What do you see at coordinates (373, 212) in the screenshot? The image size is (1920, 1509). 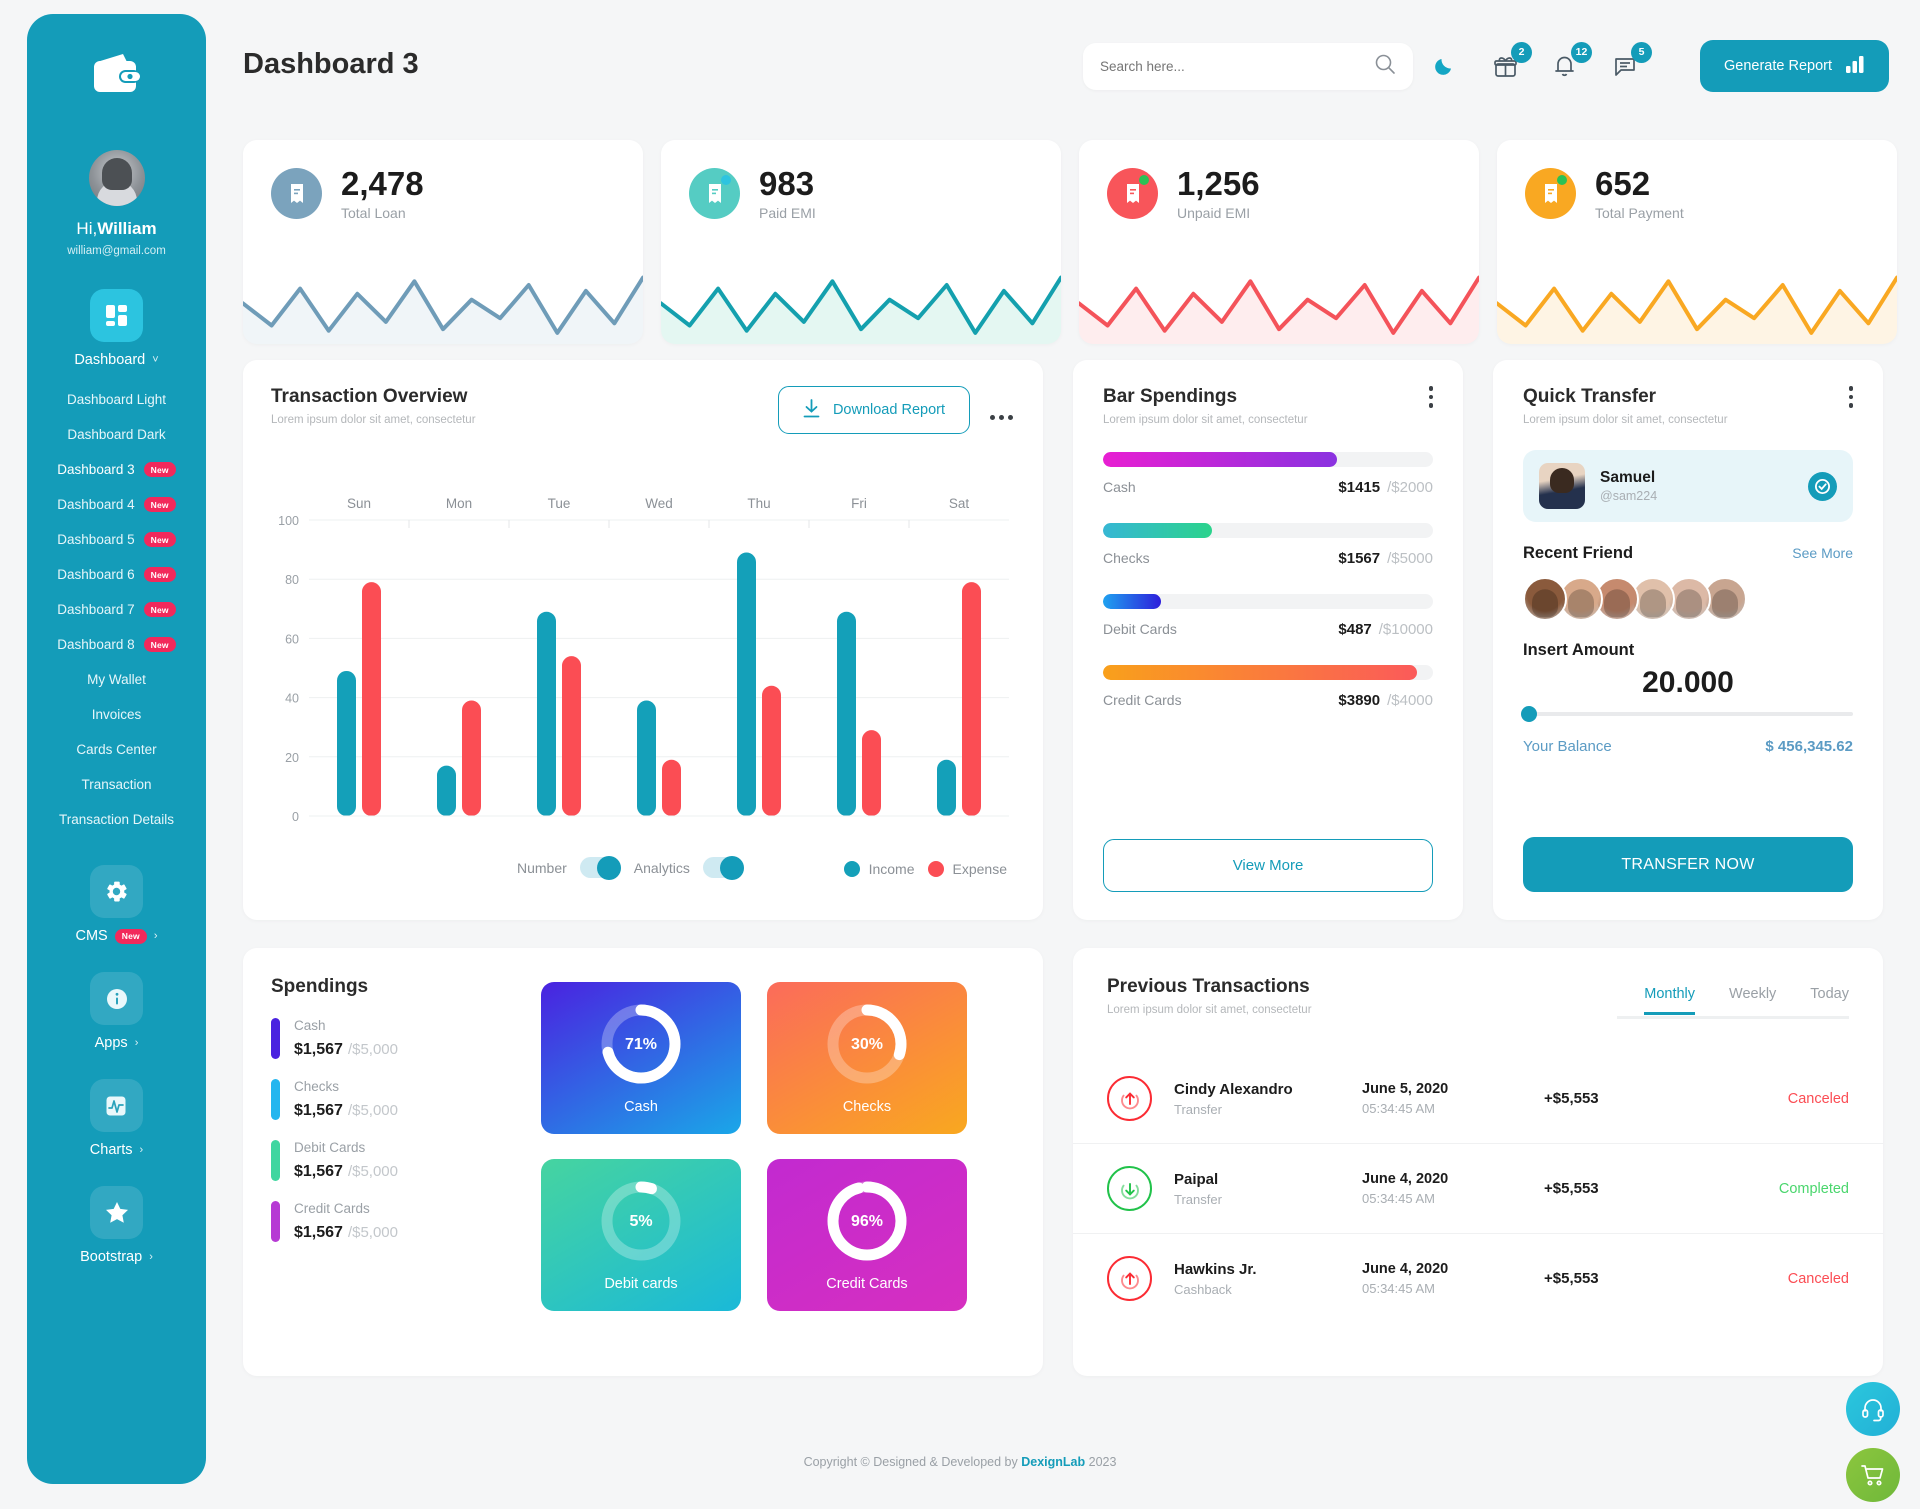 I see `stat-label: Total Loan` at bounding box center [373, 212].